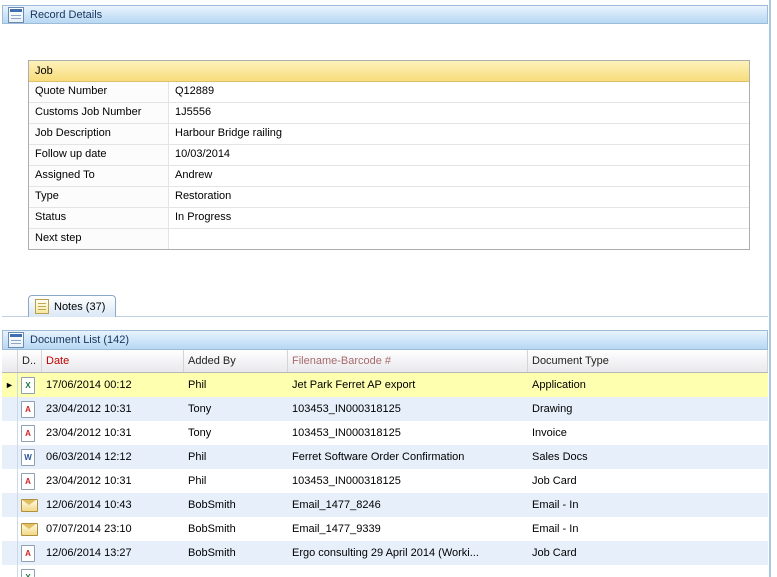  What do you see at coordinates (236, 361) in the screenshot?
I see `added-by-column-header: Added By` at bounding box center [236, 361].